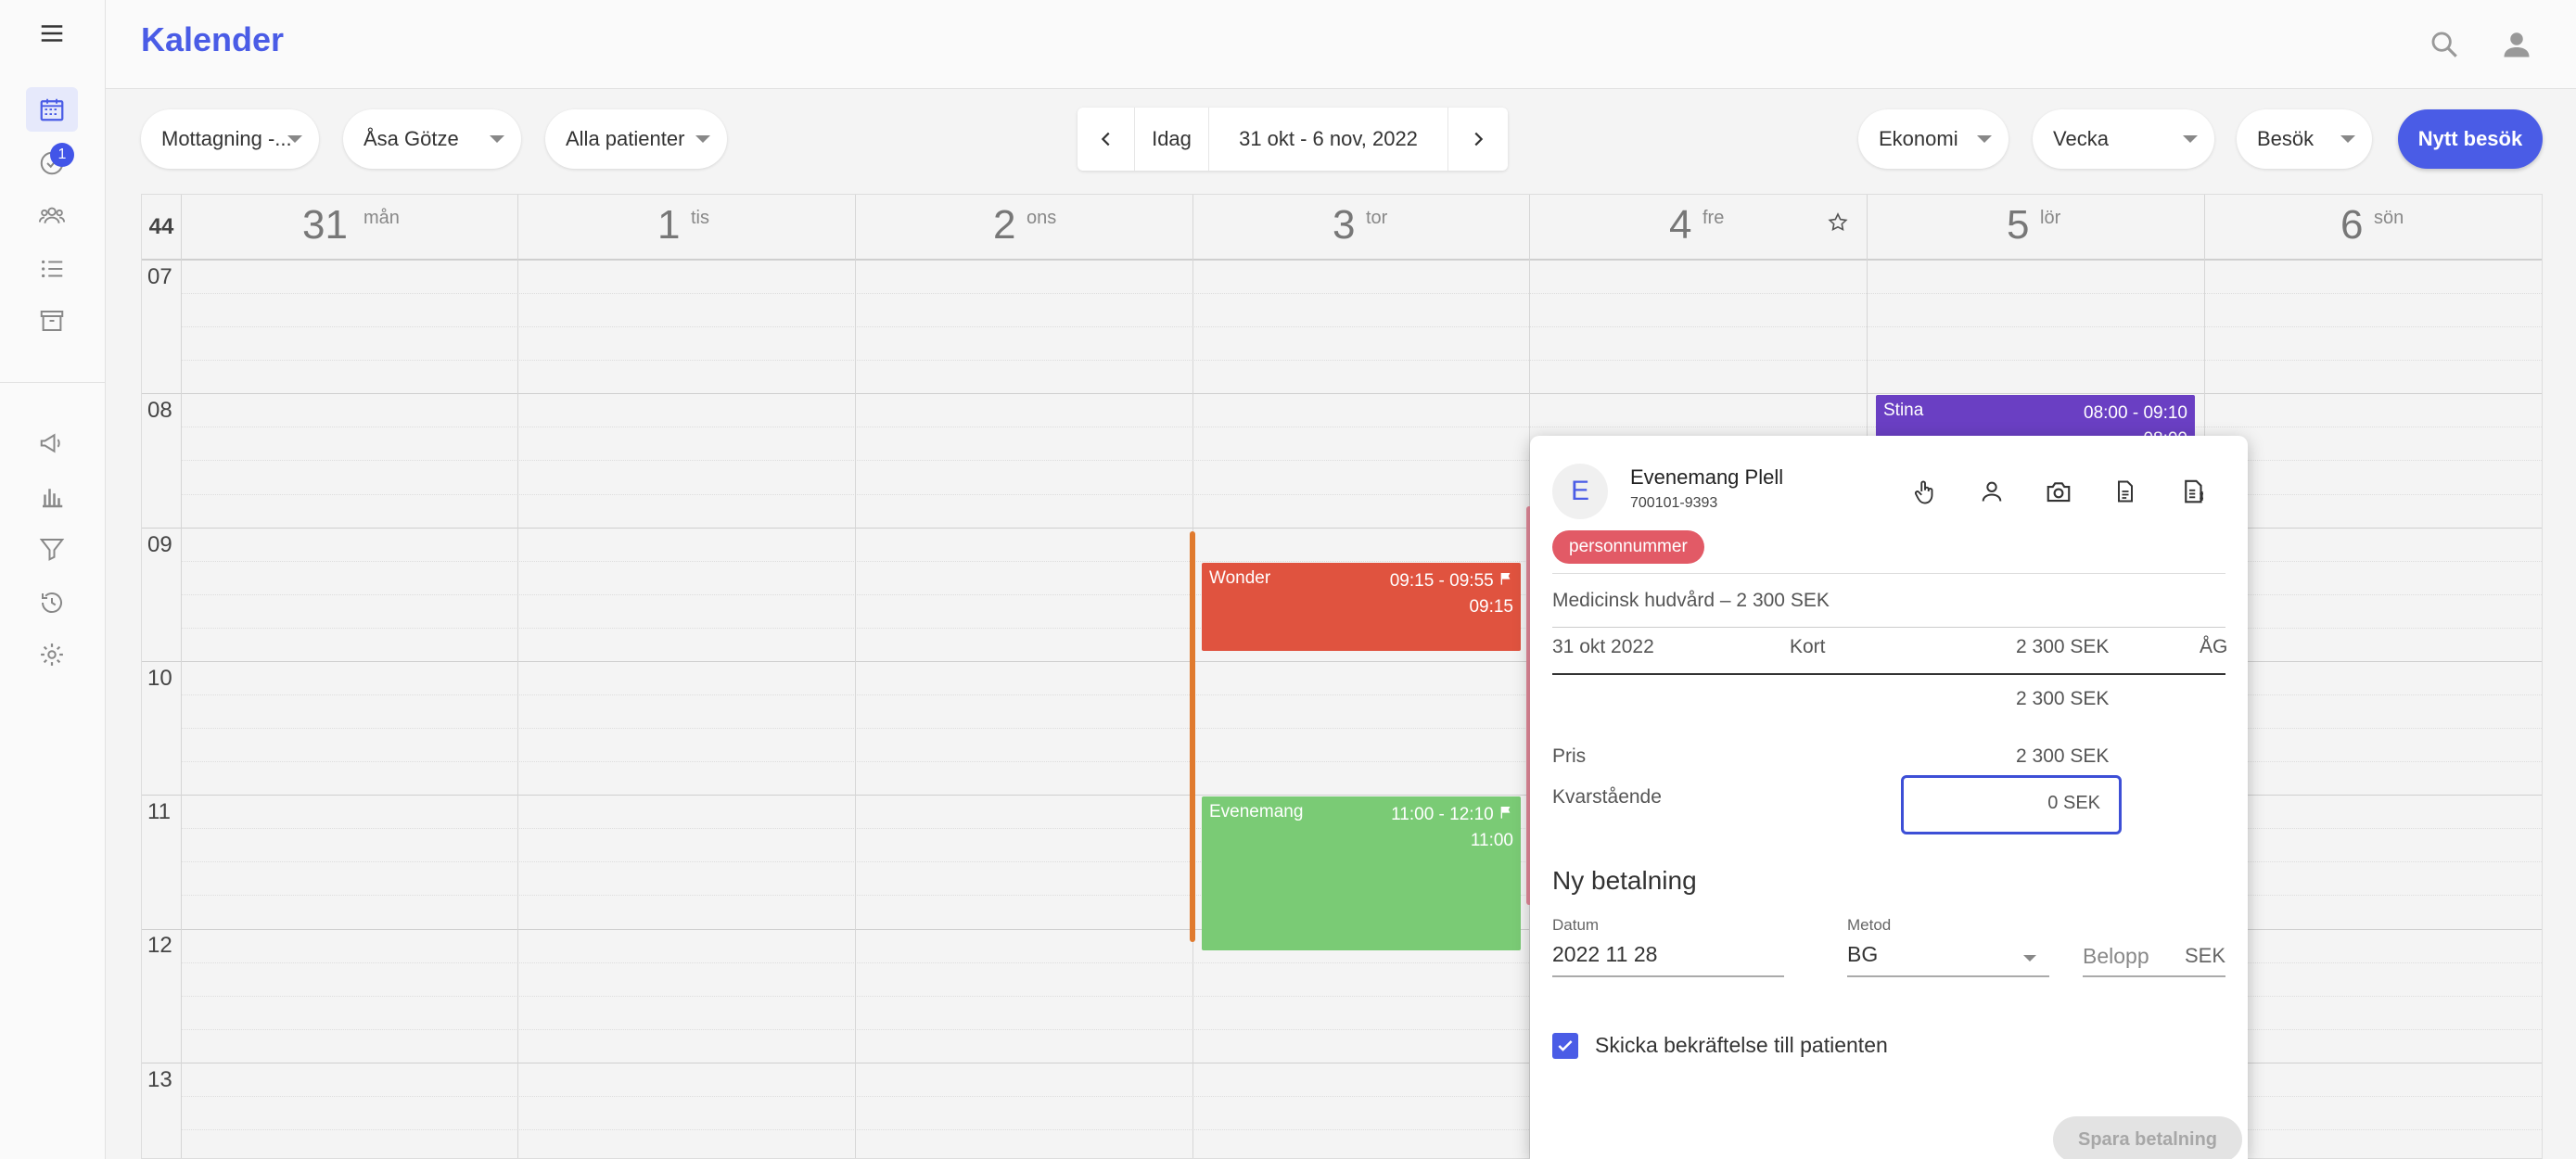 This screenshot has width=2576, height=1159. What do you see at coordinates (52, 602) in the screenshot?
I see `sidebar-item-history` at bounding box center [52, 602].